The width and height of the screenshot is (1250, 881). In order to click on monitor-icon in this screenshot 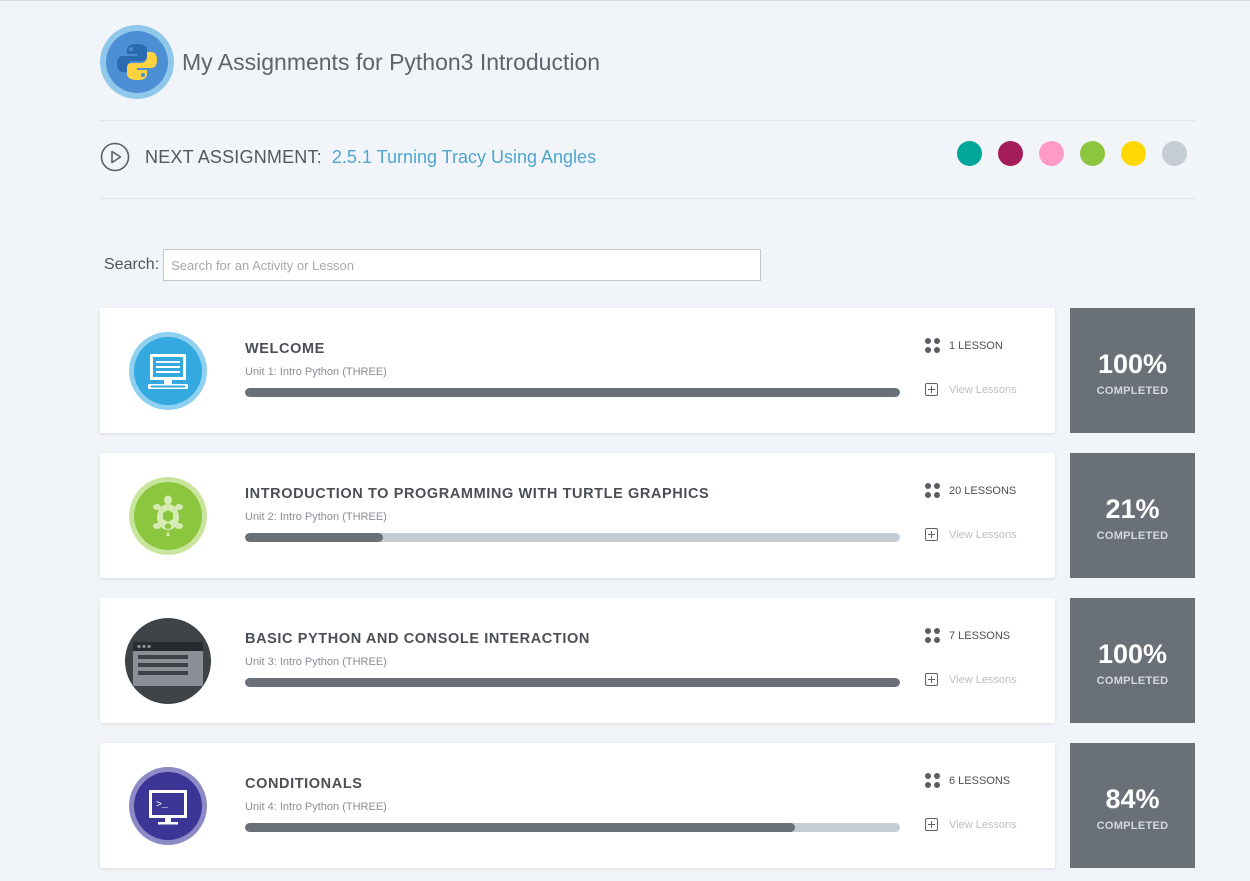, I will do `click(168, 371)`.